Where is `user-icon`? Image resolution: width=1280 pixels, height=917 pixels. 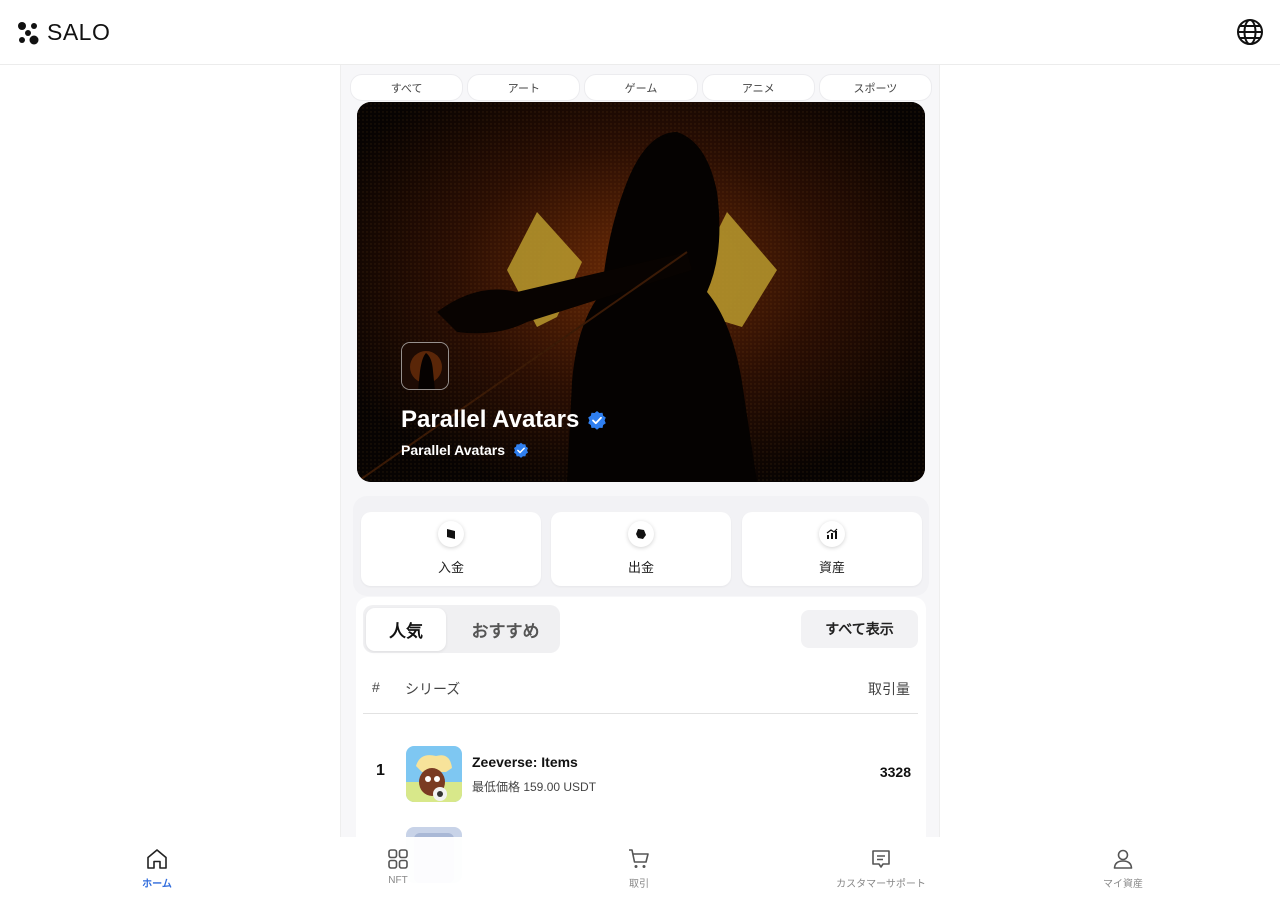 user-icon is located at coordinates (1123, 859).